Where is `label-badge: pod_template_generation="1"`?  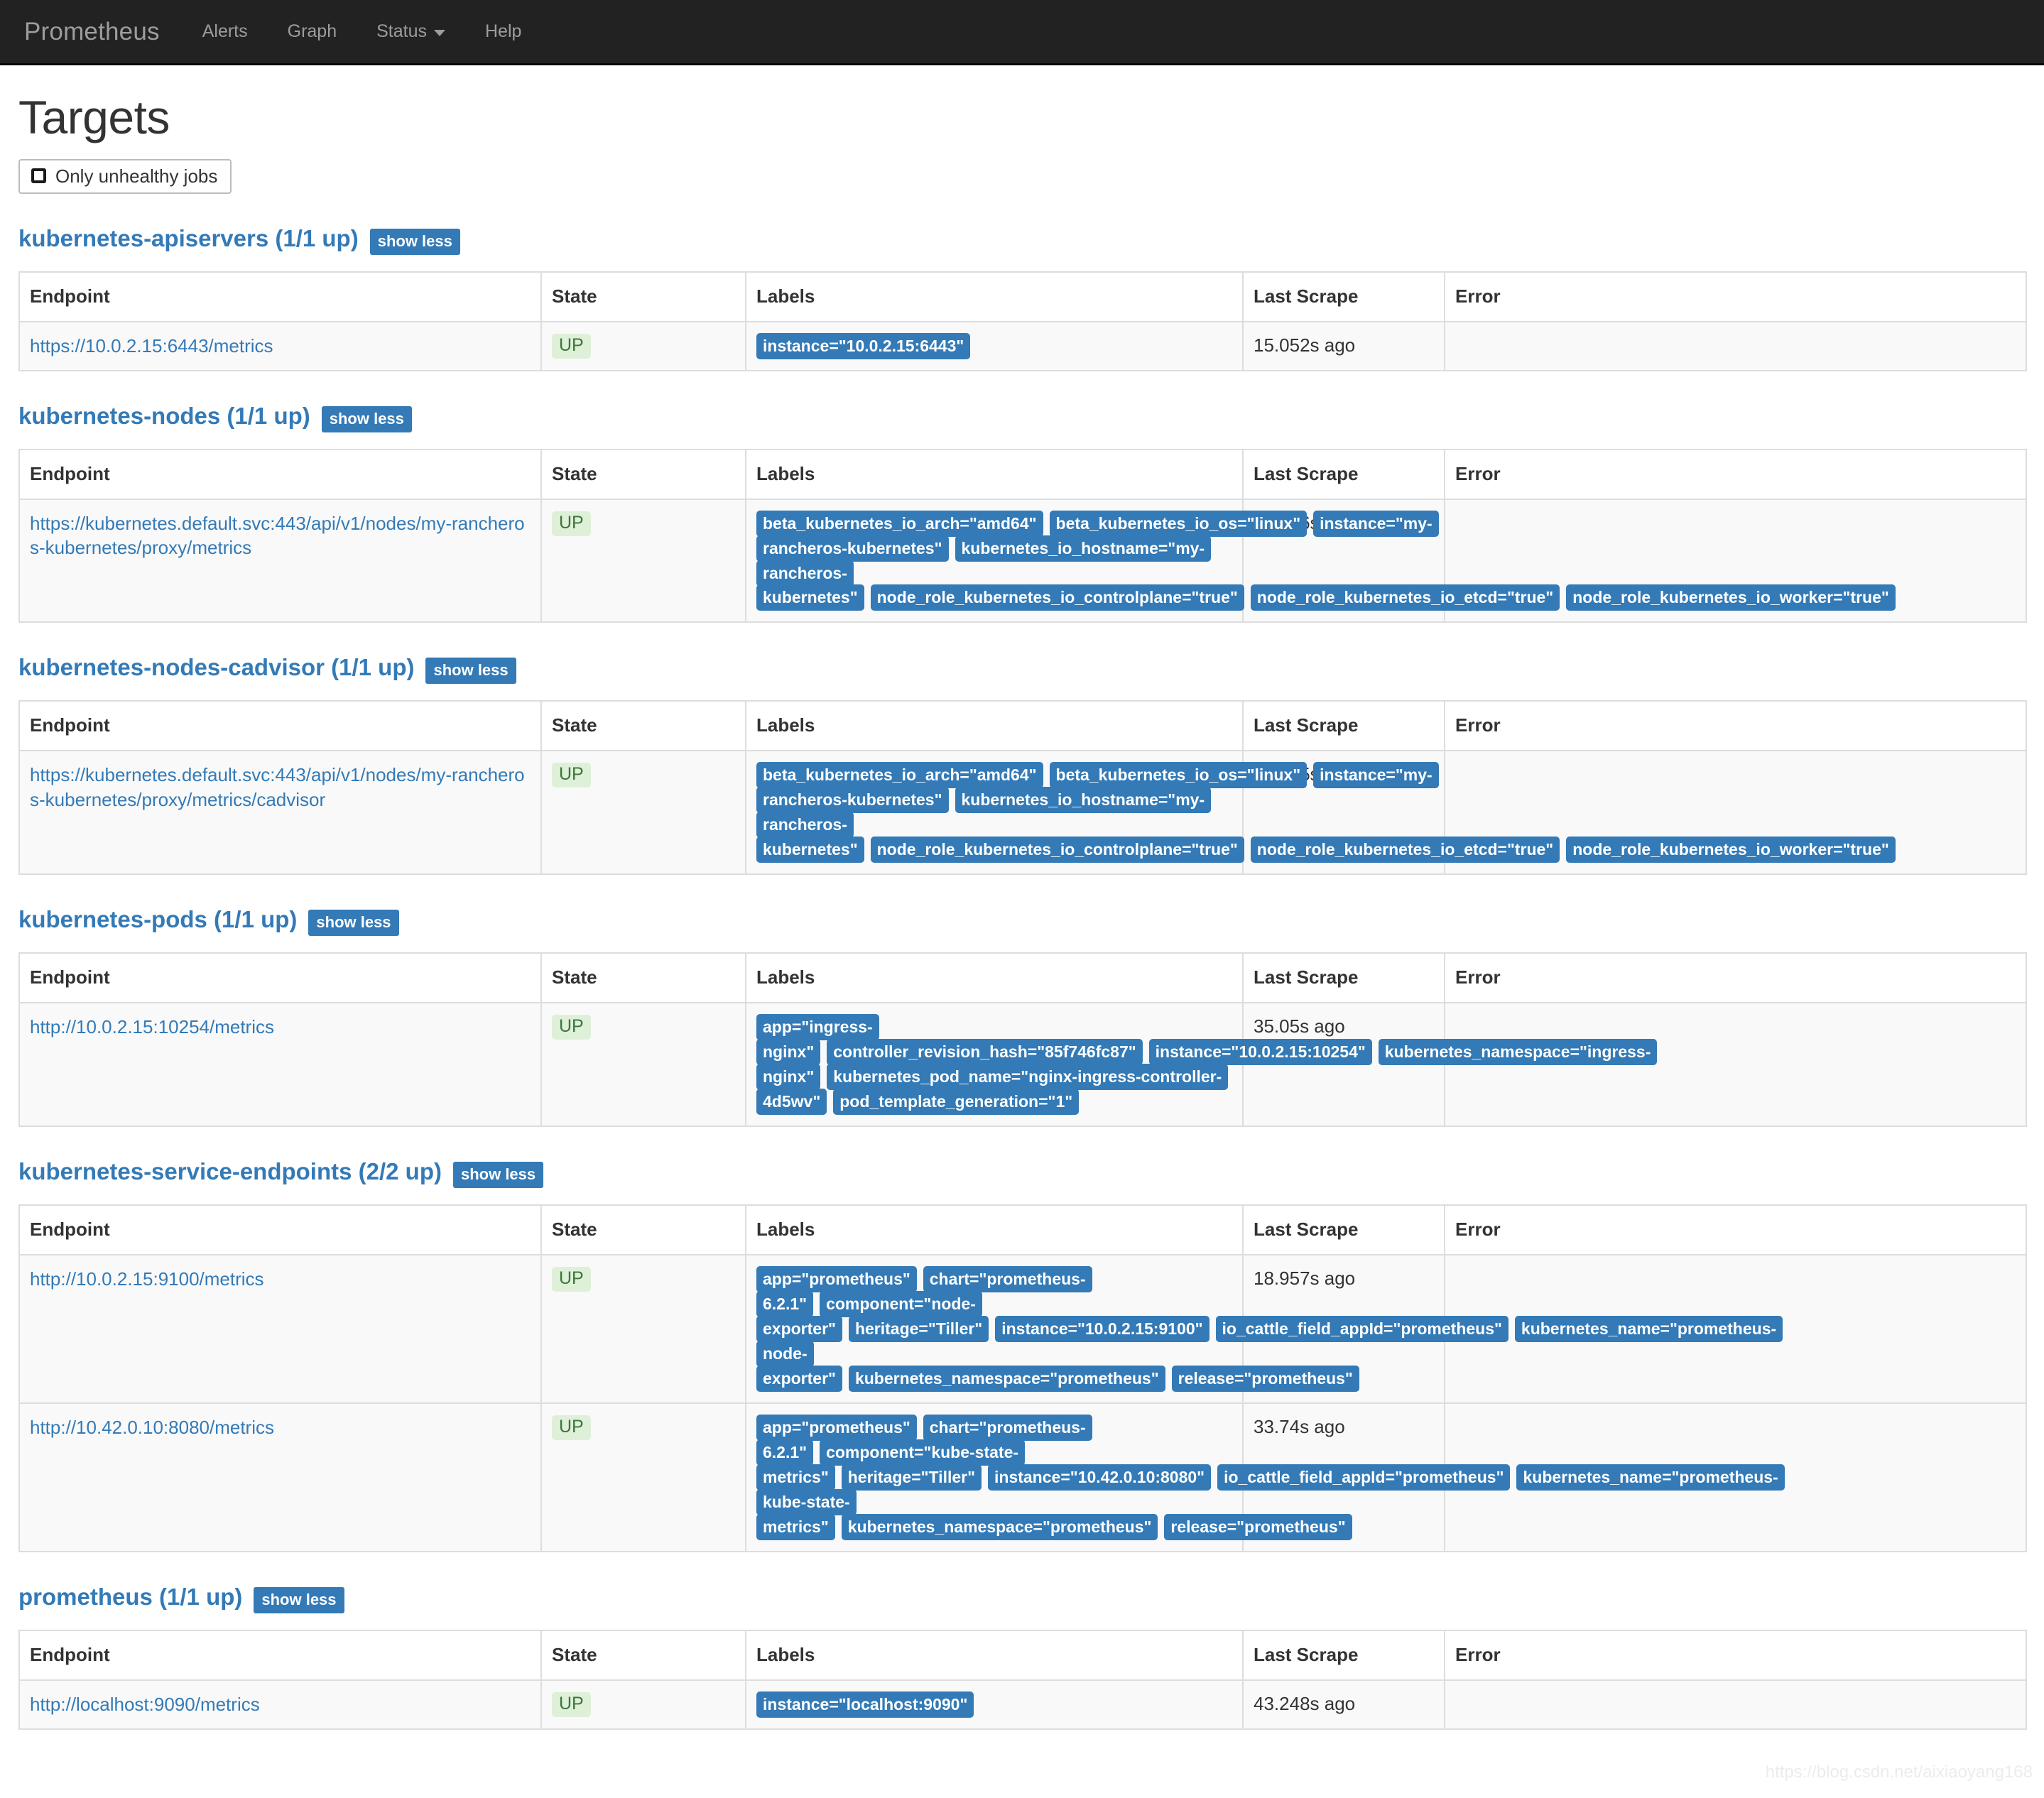
label-badge: pod_template_generation="1" is located at coordinates (956, 1102).